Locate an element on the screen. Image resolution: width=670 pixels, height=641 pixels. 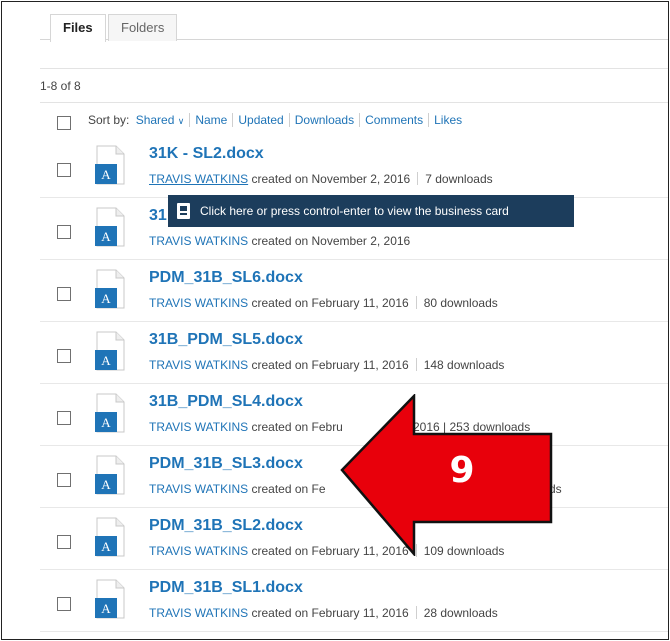
file-name-link: PDM_31B_SL1.docx is located at coordinates (226, 588).